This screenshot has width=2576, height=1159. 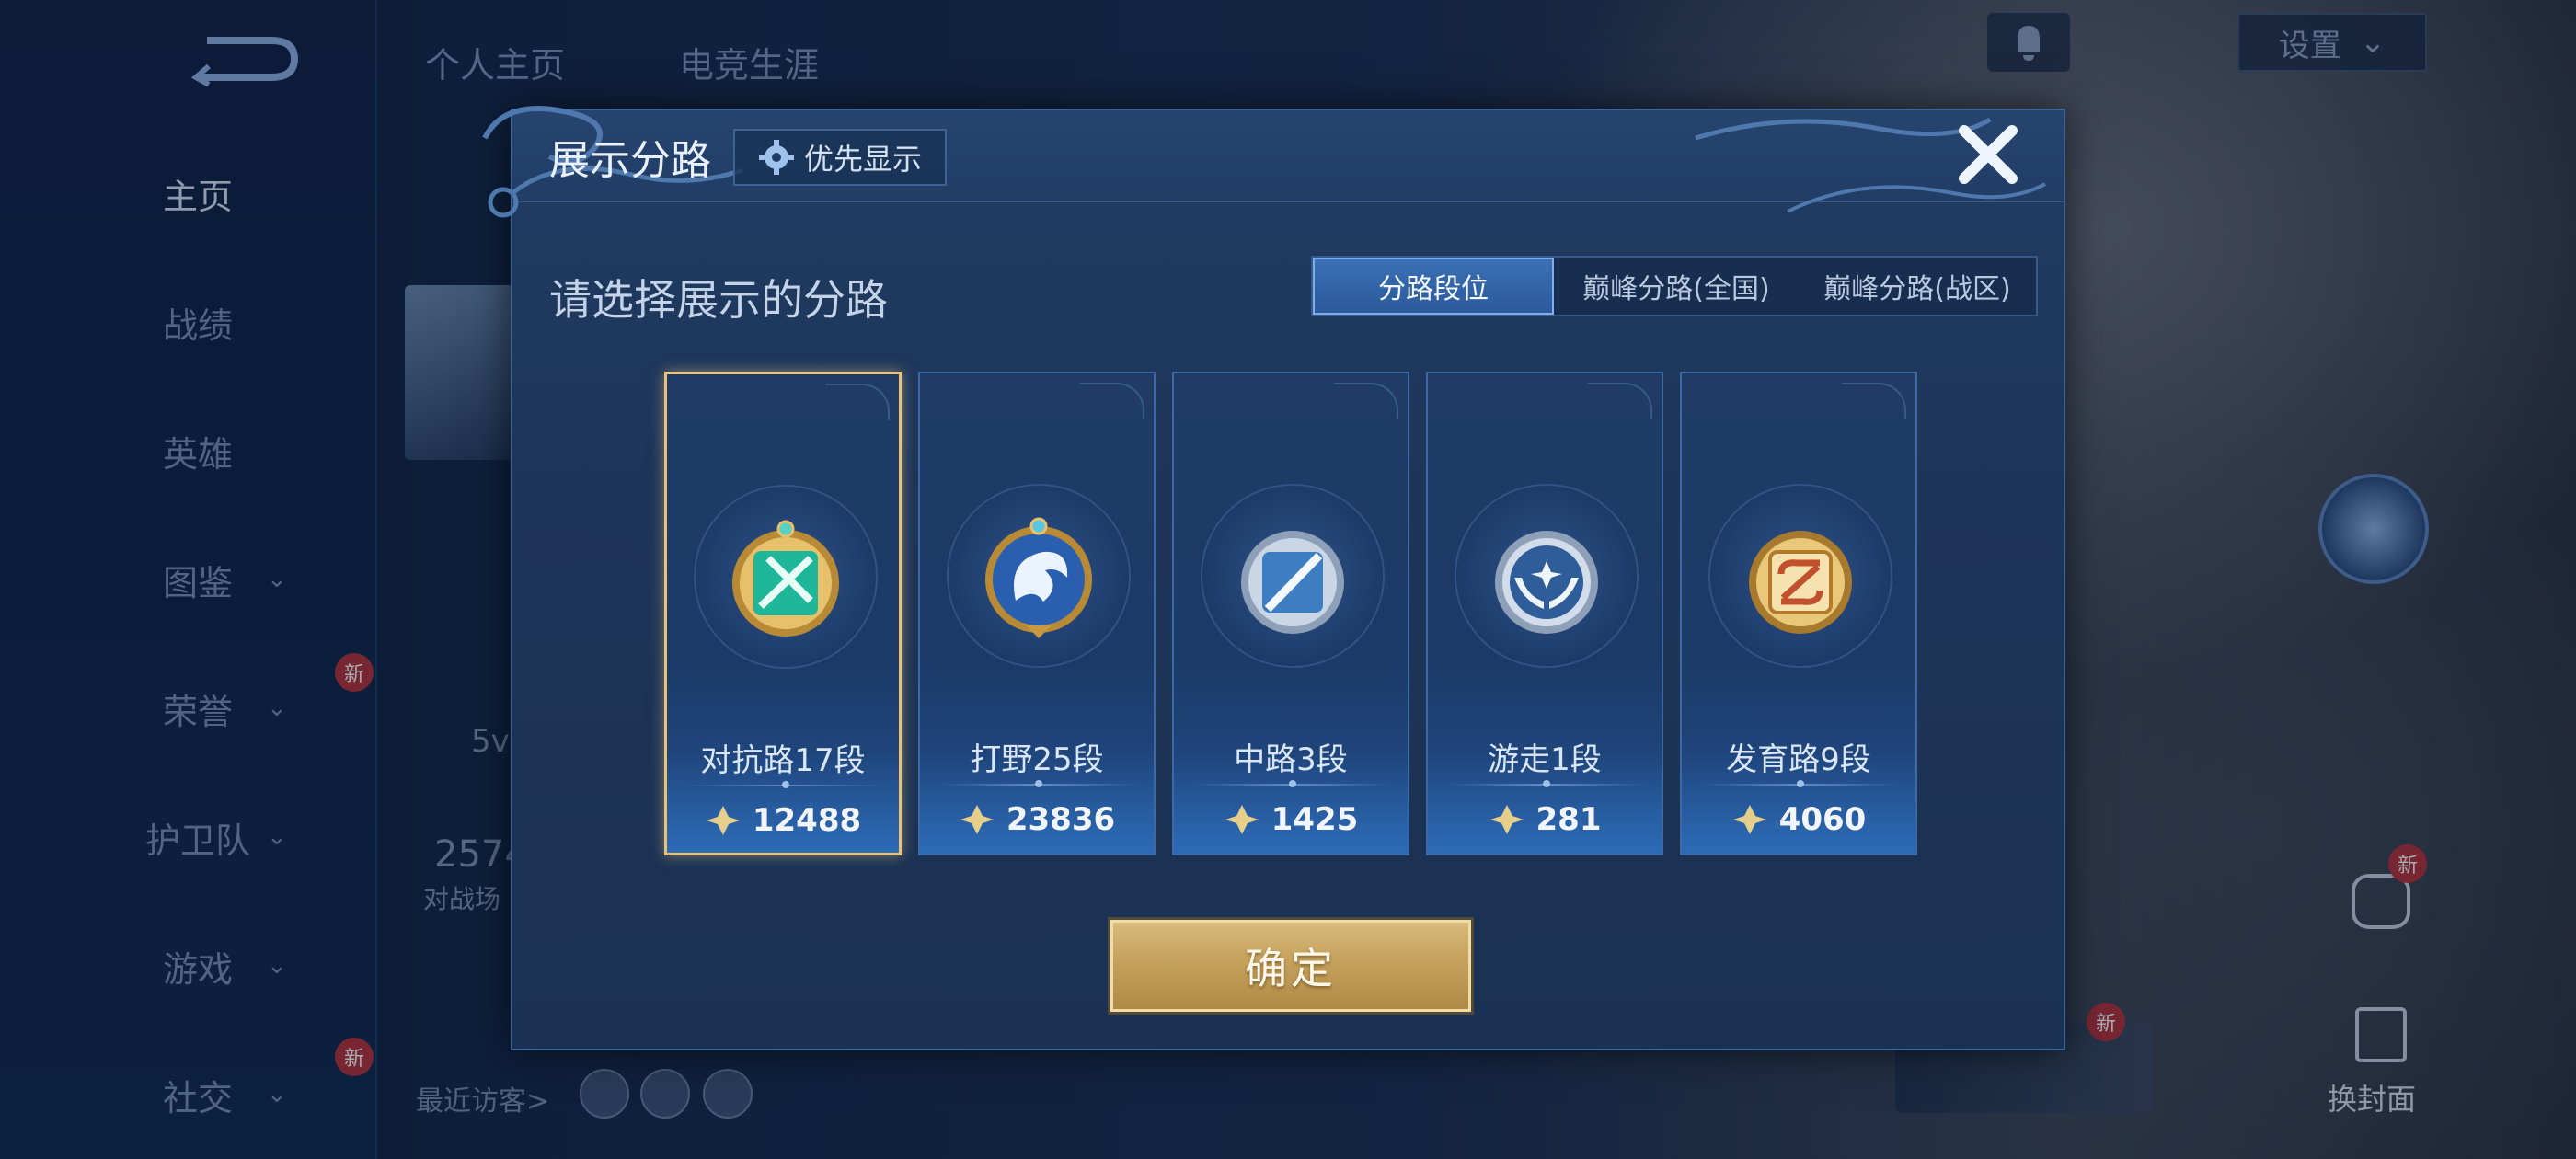 I want to click on roam-badge-icon, so click(x=1546, y=582).